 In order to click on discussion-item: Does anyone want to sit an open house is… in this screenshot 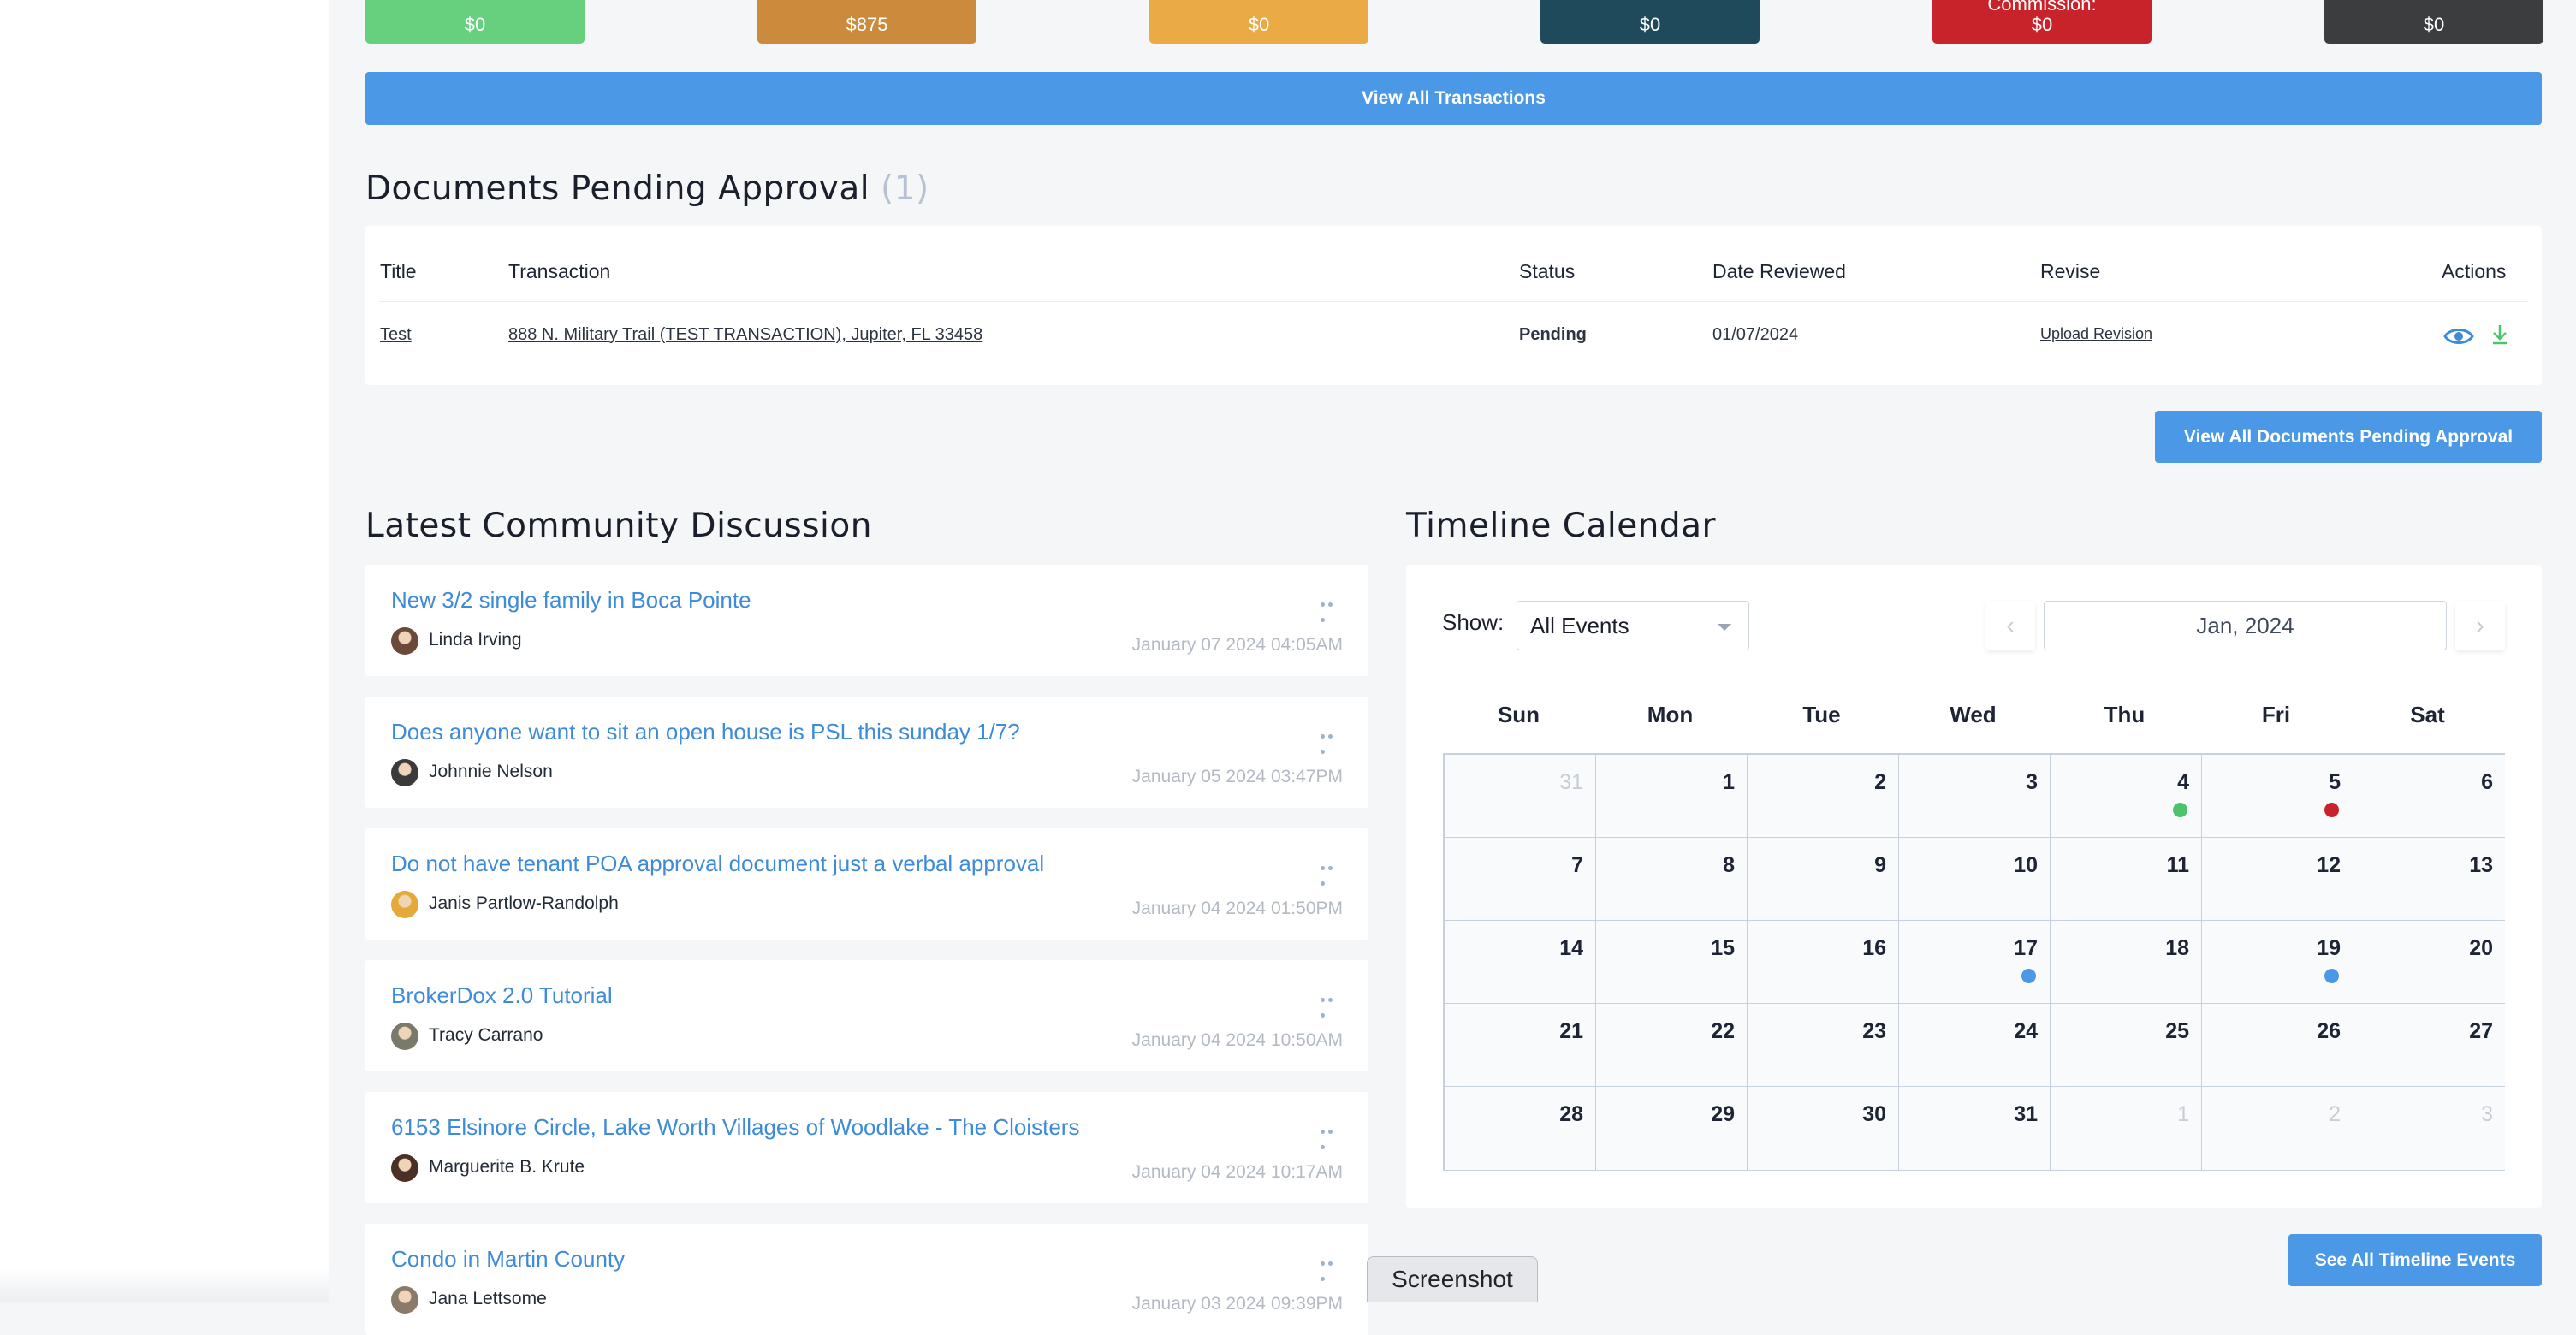, I will do `click(866, 752)`.